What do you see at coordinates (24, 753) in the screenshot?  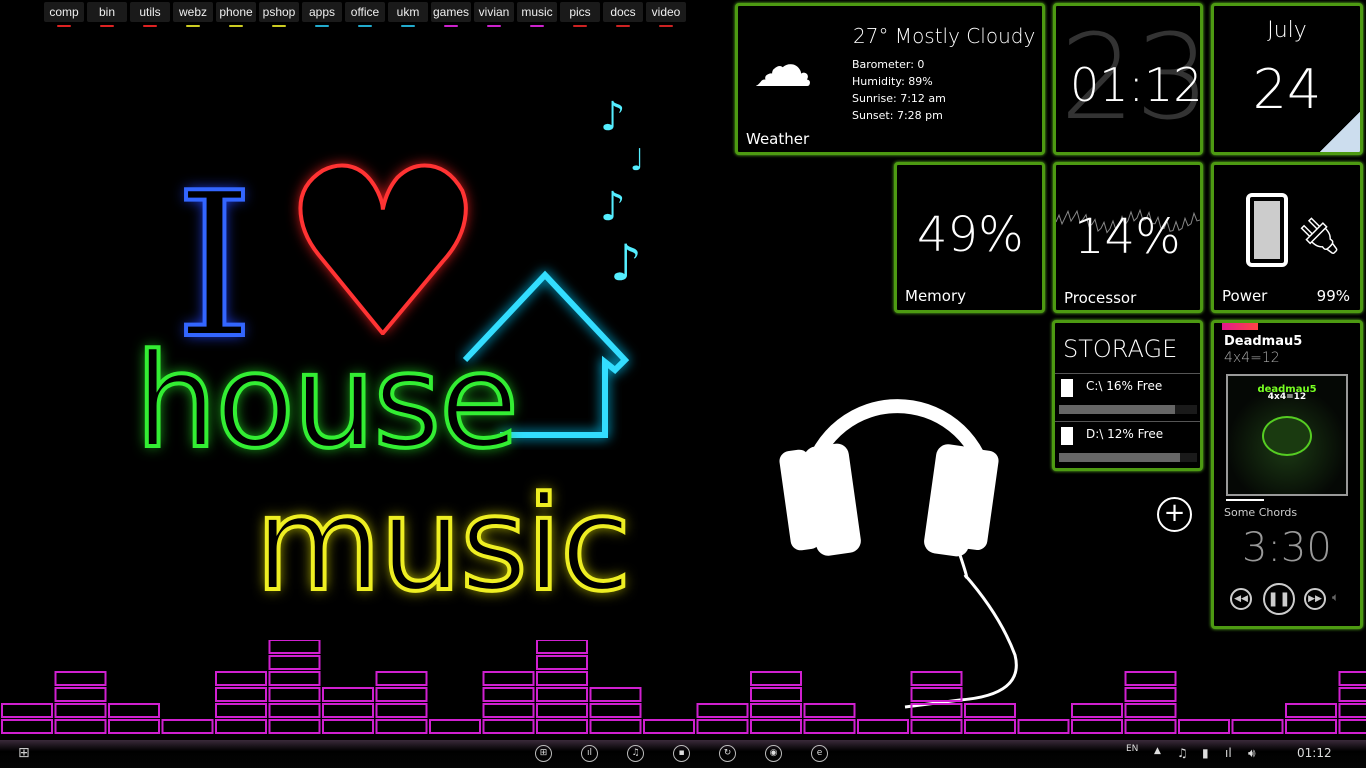 I see `start-button: ⊞` at bounding box center [24, 753].